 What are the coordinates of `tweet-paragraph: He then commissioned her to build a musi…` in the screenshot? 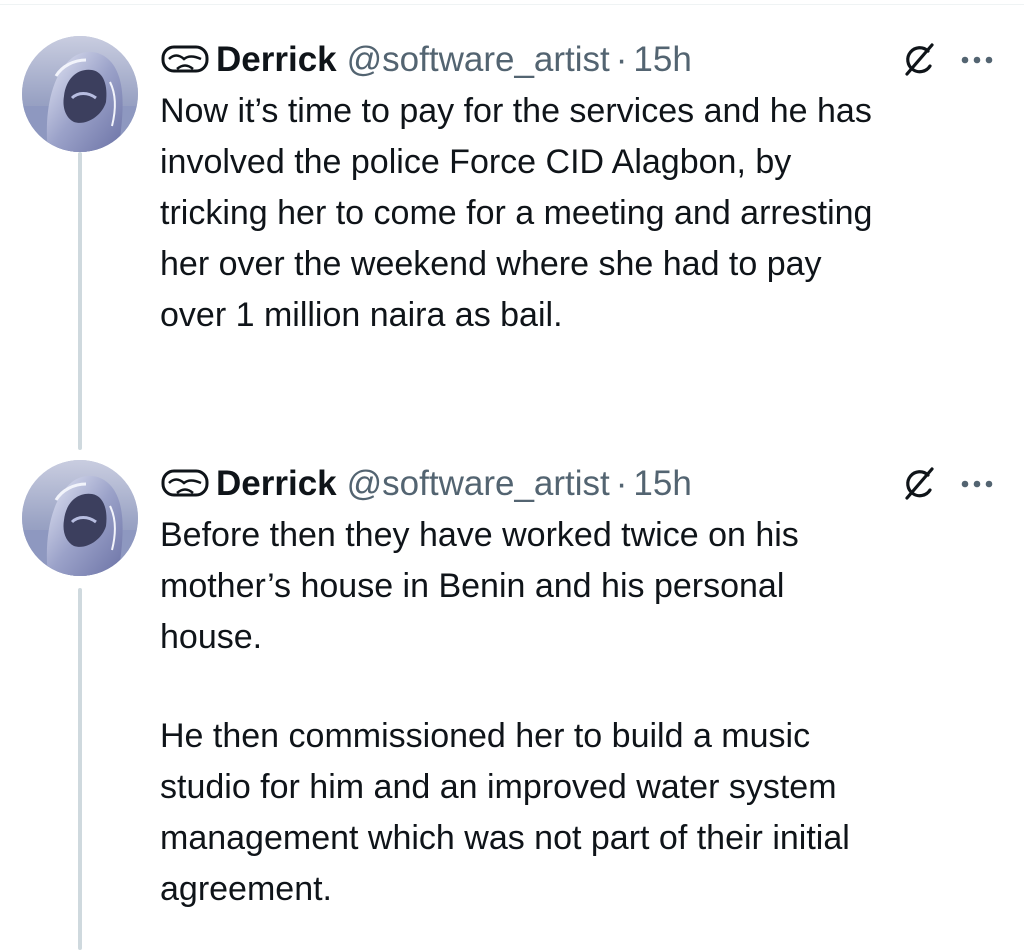 It's located at (505, 812).